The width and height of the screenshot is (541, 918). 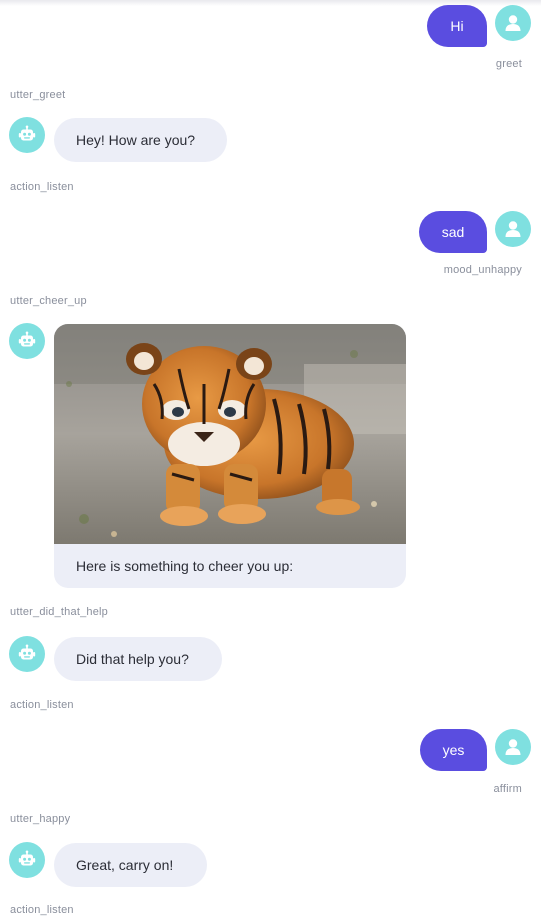 What do you see at coordinates (38, 95) in the screenshot?
I see `action-label: utter_greet` at bounding box center [38, 95].